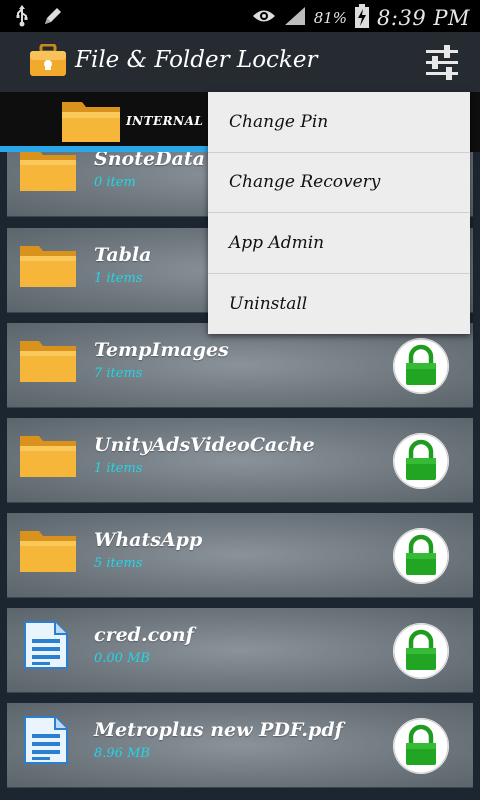 This screenshot has height=800, width=480. I want to click on app-title: File & Folder Locker, so click(196, 60).